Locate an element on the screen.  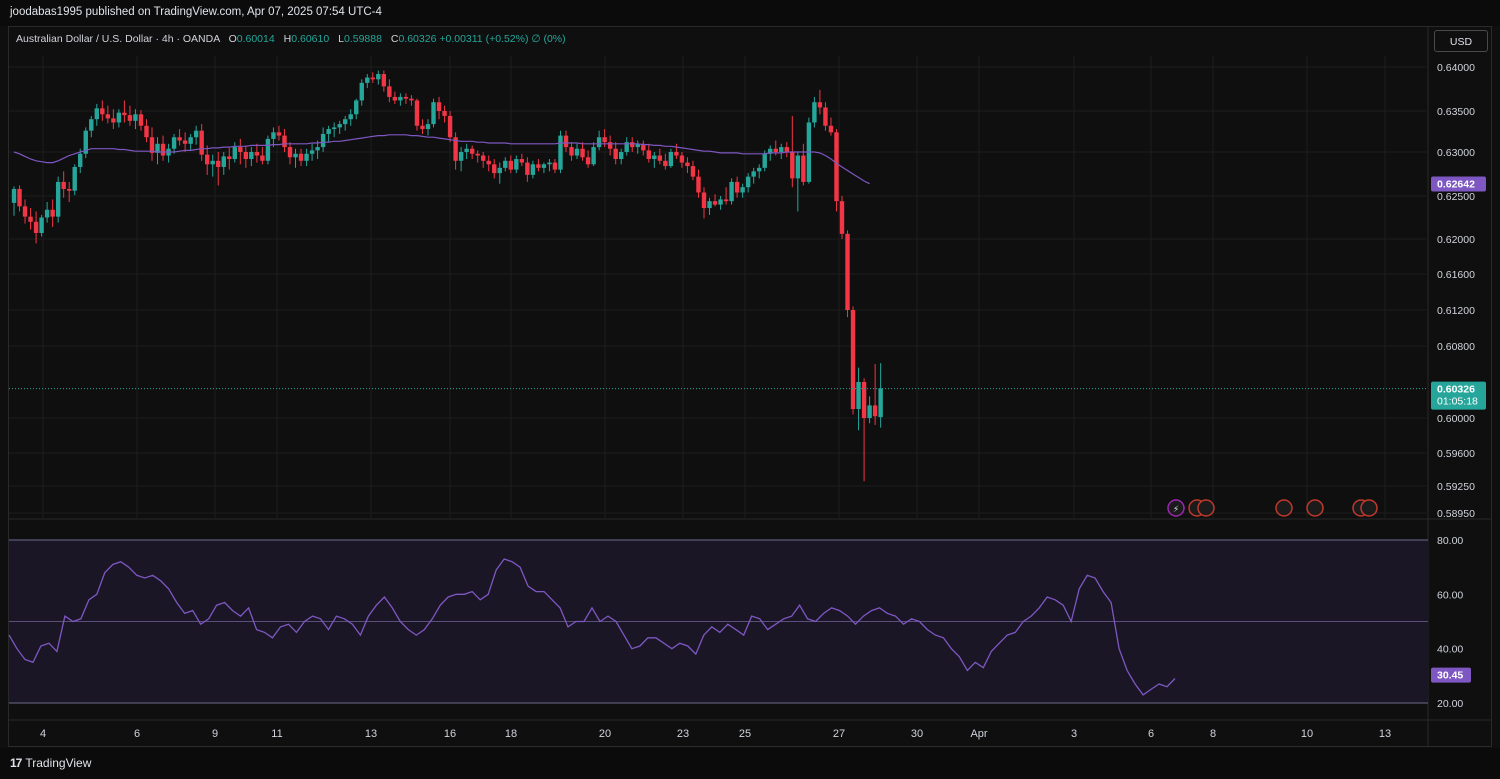
x-tick-label: 4 is located at coordinates (43, 734).